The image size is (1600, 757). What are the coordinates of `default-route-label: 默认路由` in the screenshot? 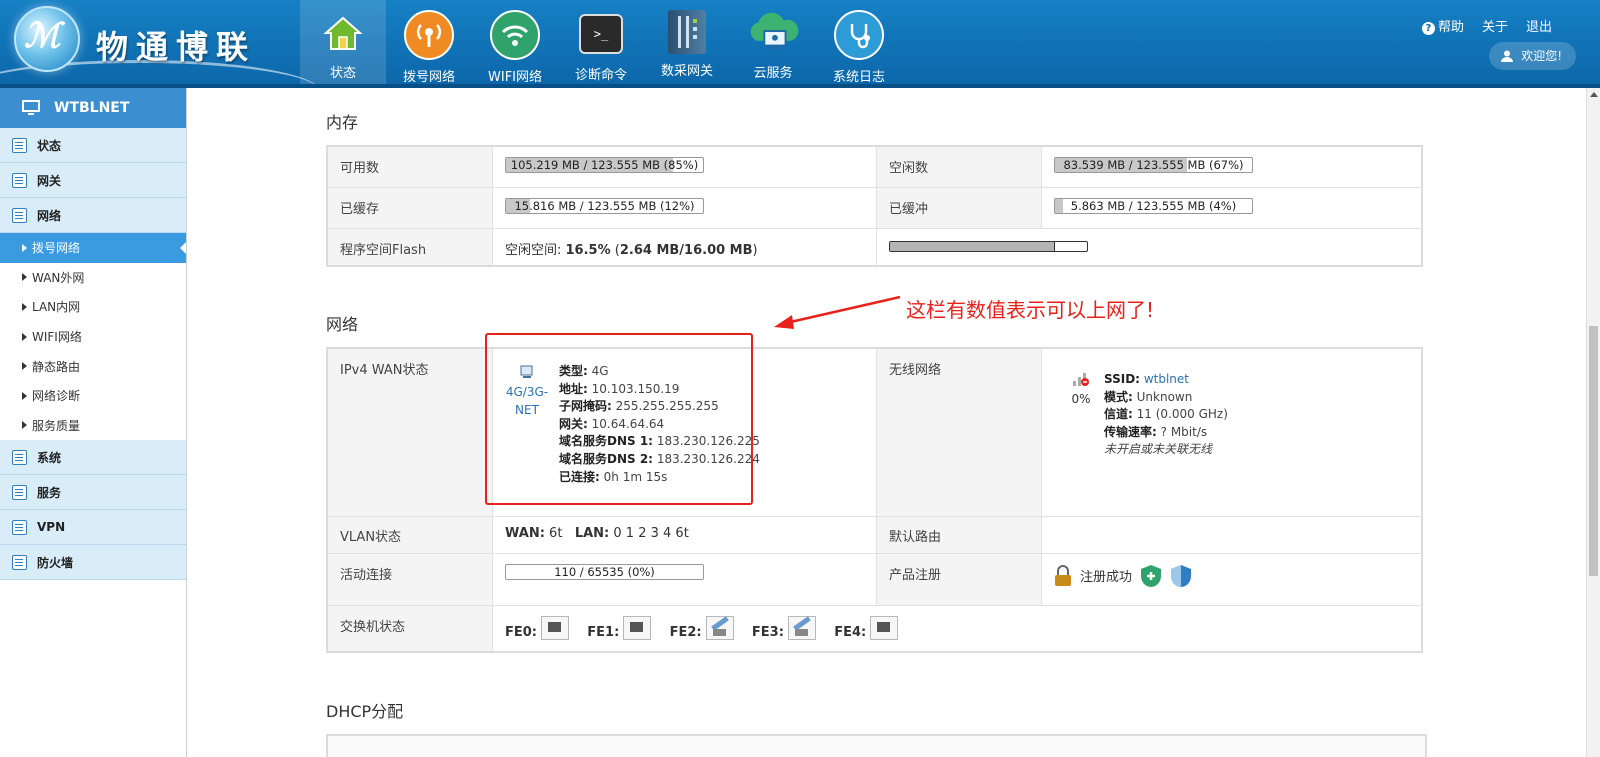 It's located at (959, 534).